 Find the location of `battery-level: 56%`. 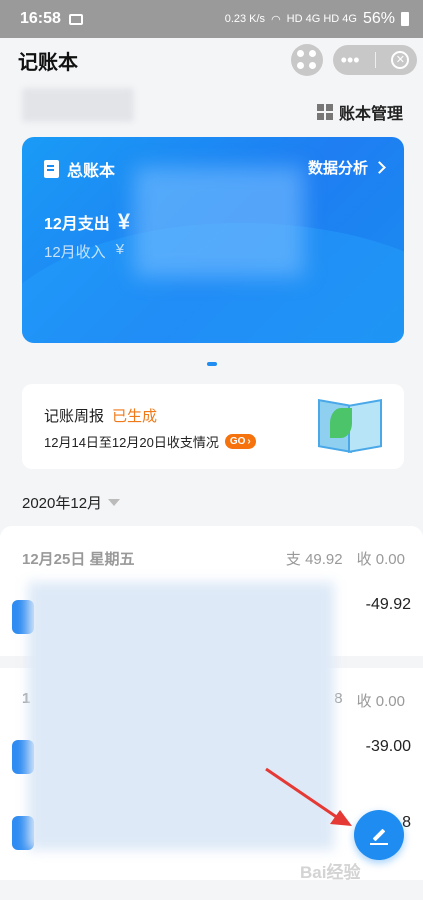

battery-level: 56% is located at coordinates (378, 18).